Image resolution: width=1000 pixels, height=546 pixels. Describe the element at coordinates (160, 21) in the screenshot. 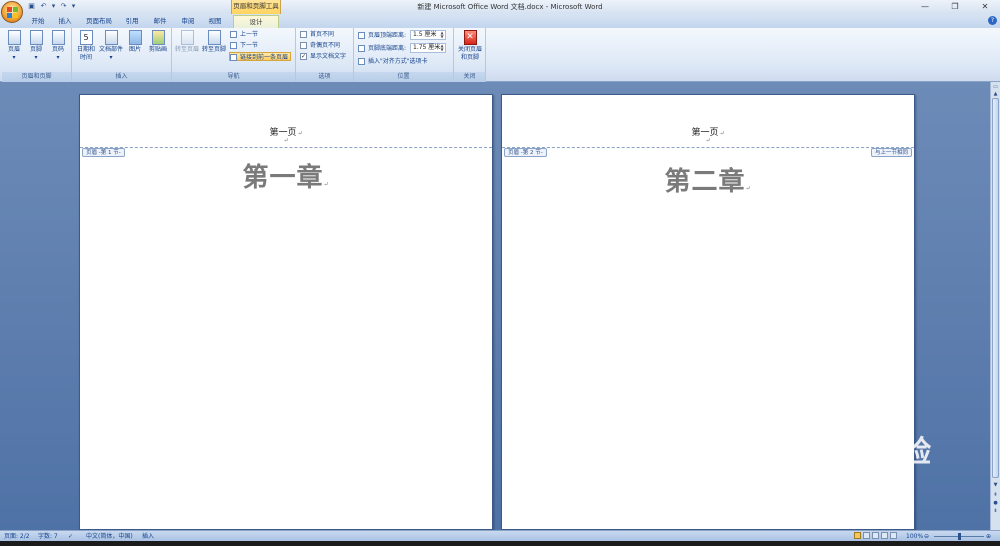

I see `tab-mailings: 邮件` at that location.